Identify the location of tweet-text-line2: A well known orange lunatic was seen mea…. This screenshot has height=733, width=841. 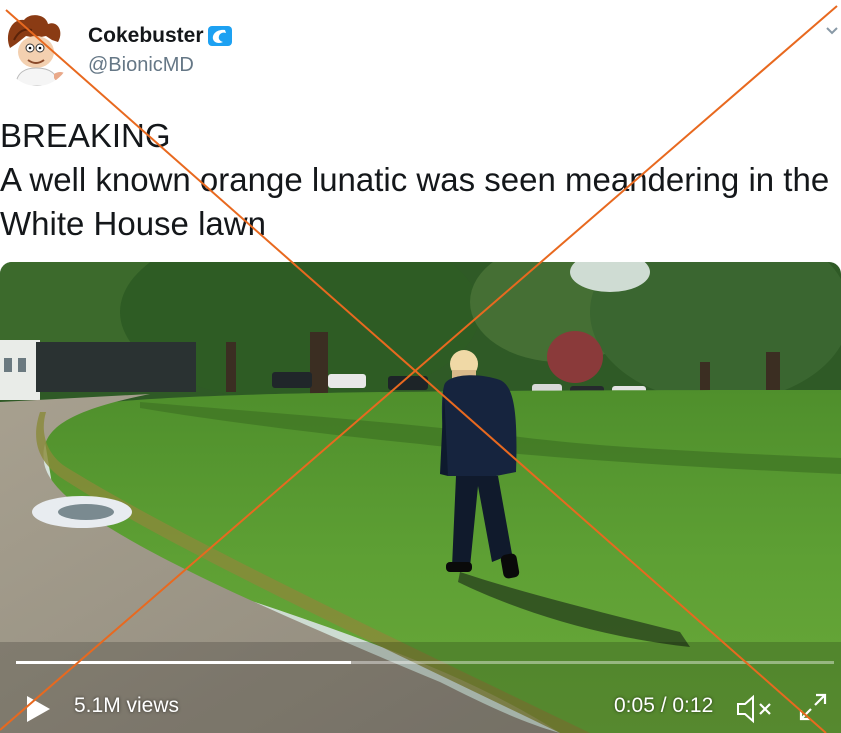
(415, 201).